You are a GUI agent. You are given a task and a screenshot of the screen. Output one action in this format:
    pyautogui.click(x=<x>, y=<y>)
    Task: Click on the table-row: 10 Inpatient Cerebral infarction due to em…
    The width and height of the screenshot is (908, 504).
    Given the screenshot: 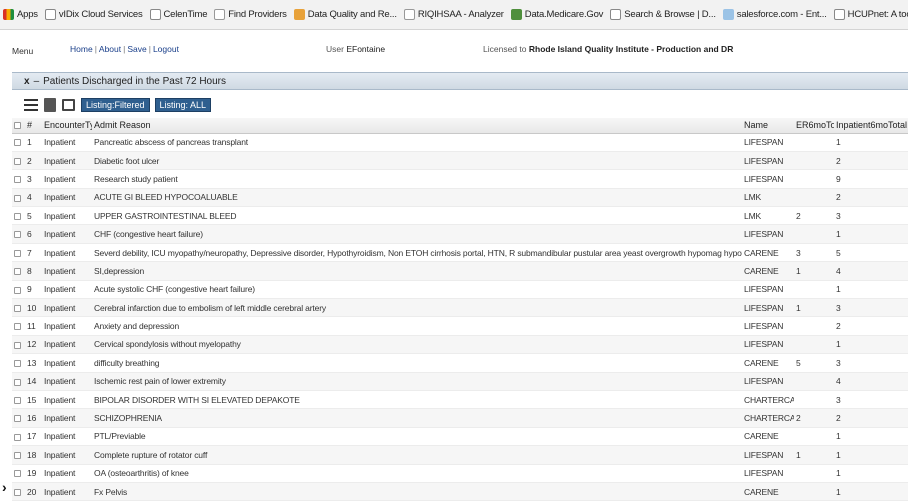 What is the action you would take?
    pyautogui.click(x=460, y=308)
    